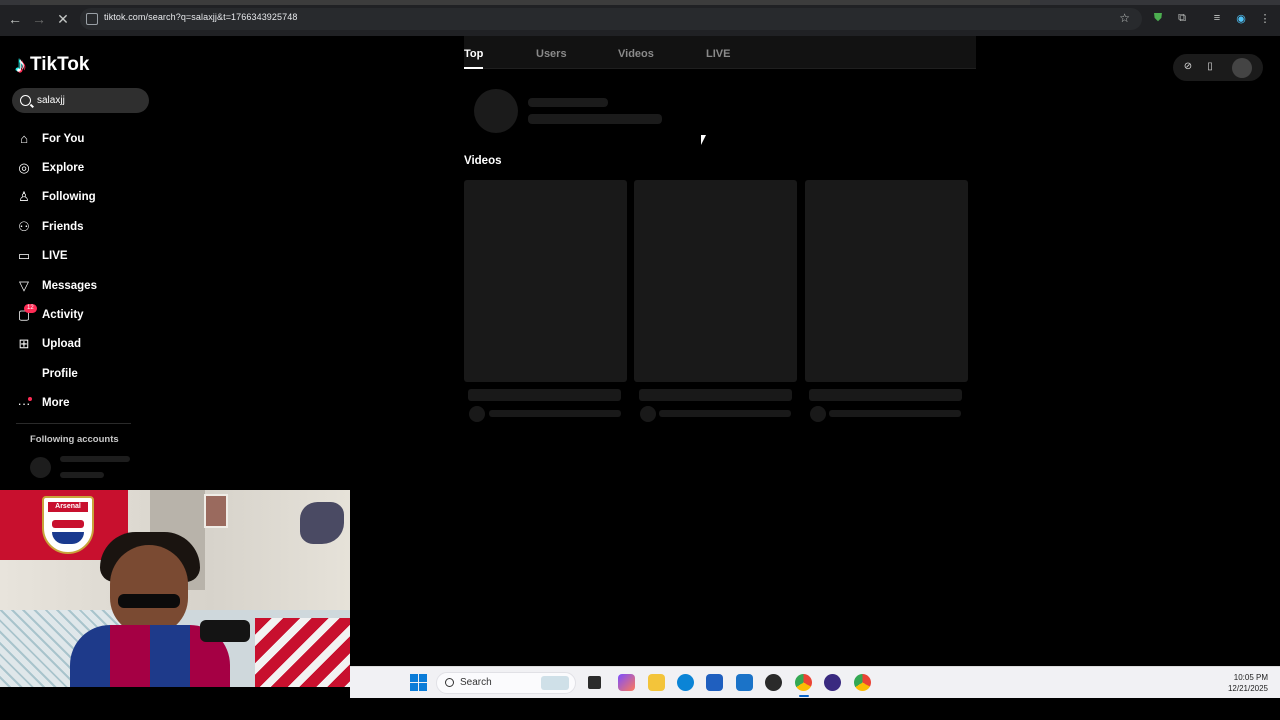  Describe the element at coordinates (30, 309) in the screenshot. I see `activity-badge: 12` at that location.